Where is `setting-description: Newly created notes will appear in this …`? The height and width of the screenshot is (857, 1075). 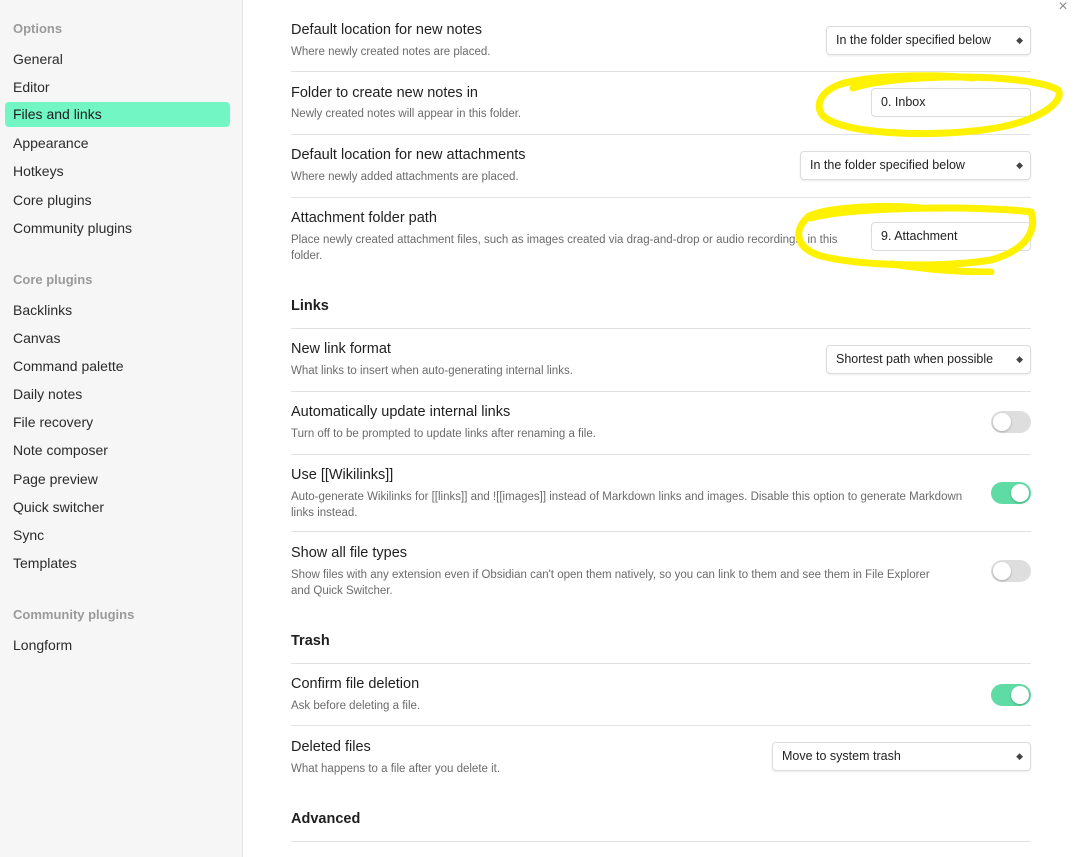 setting-description: Newly created notes will appear in this … is located at coordinates (406, 114).